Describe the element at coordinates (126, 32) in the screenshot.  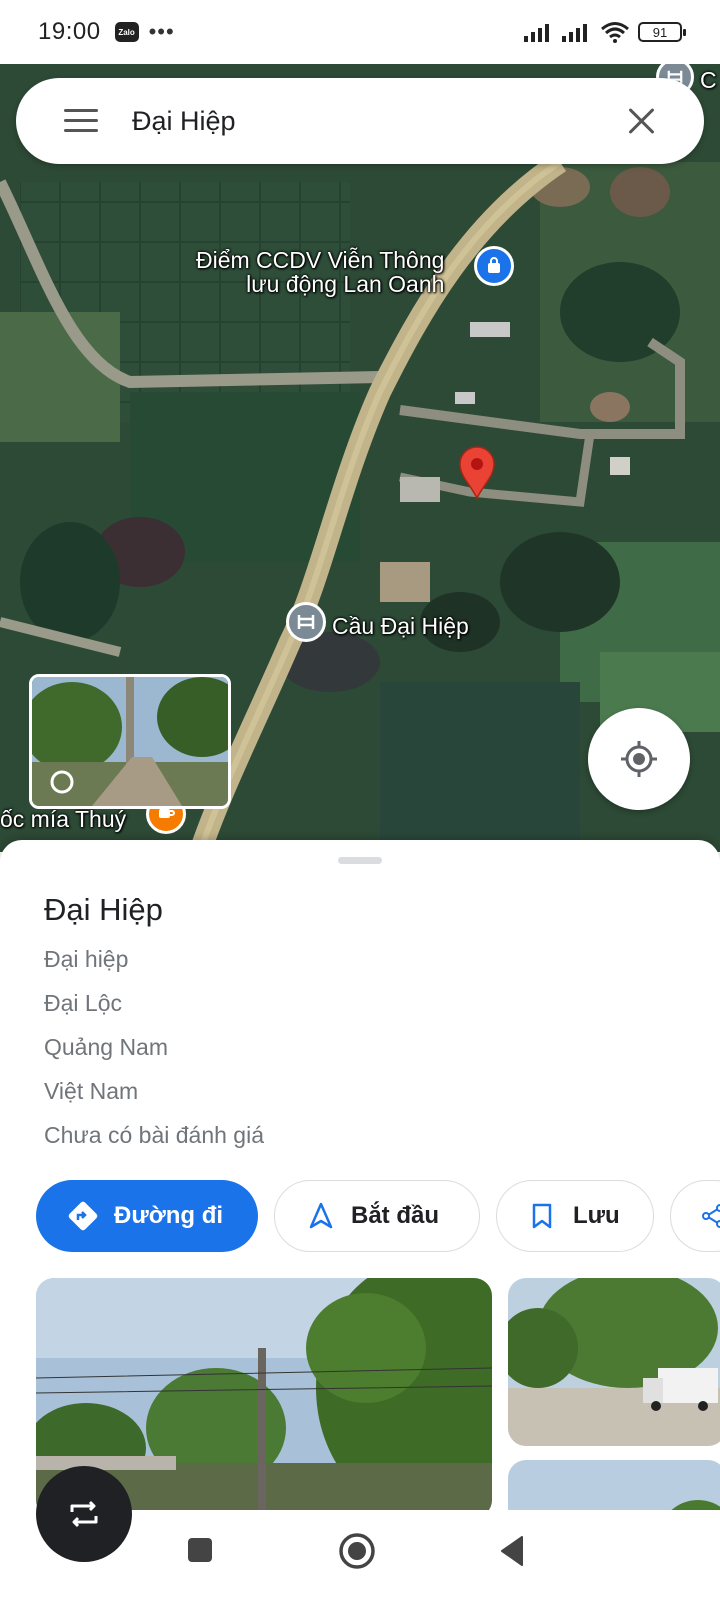
I see `zalo-notification-icon: Zalo` at that location.